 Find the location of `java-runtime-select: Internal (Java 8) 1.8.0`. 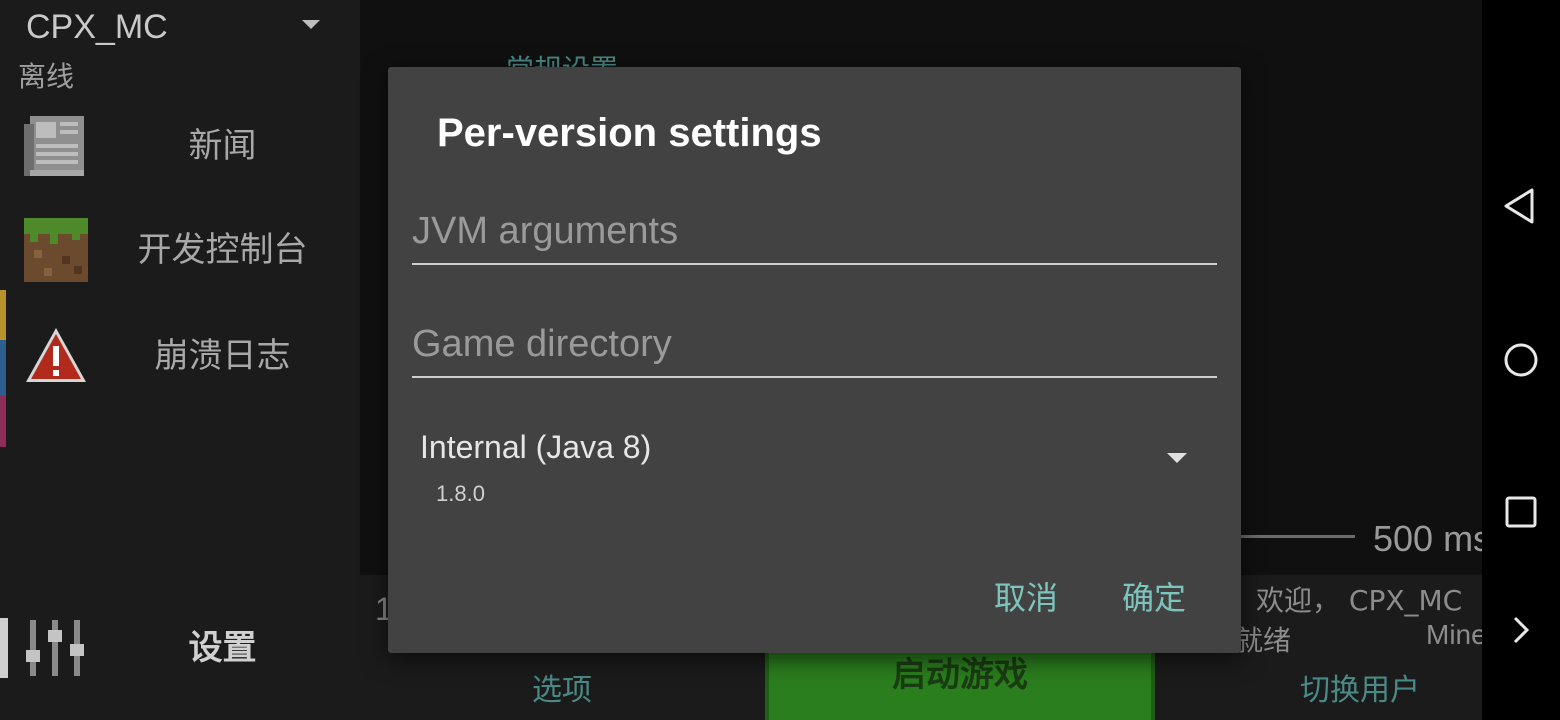

java-runtime-select: Internal (Java 8) 1.8.0 is located at coordinates (814, 464).